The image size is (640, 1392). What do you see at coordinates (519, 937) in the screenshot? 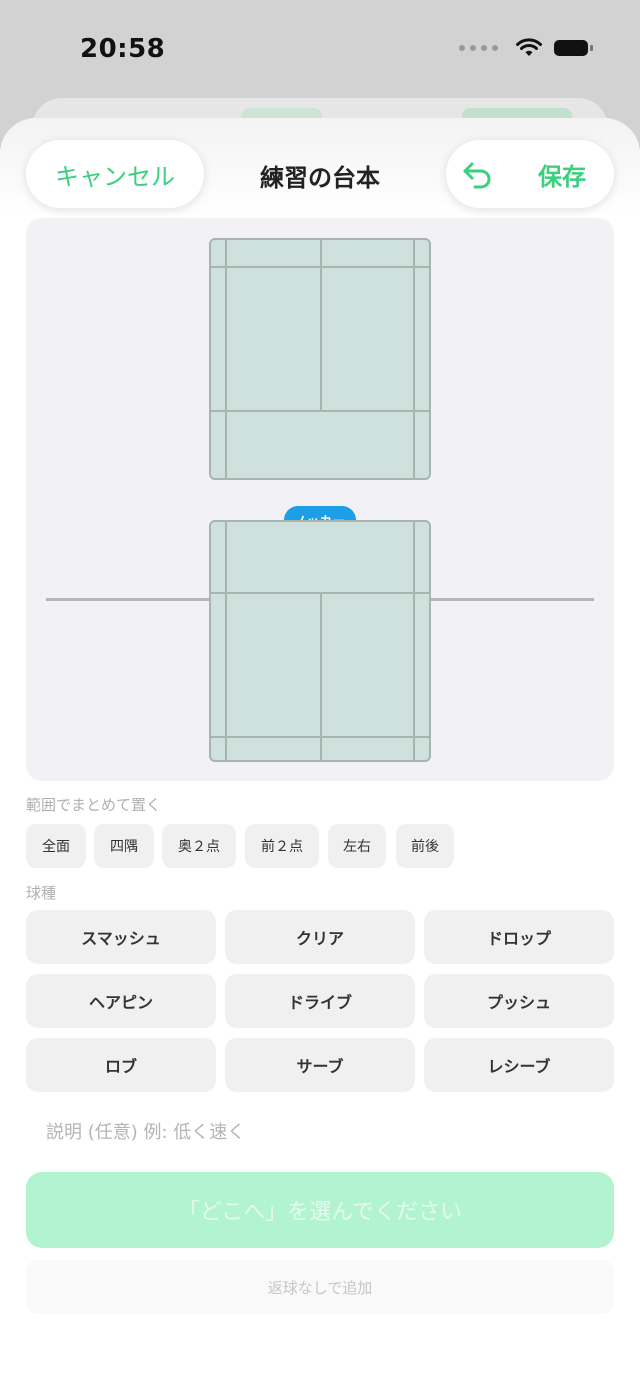
I see `shot-drop: ドロップ` at bounding box center [519, 937].